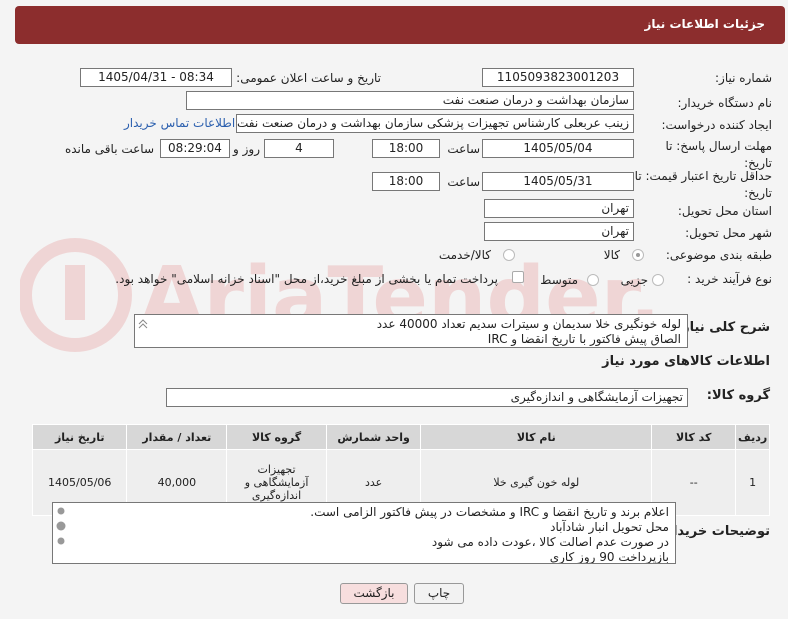 The image size is (788, 619). What do you see at coordinates (723, 327) in the screenshot?
I see `description-label: شرح کلی نیاز:` at bounding box center [723, 327].